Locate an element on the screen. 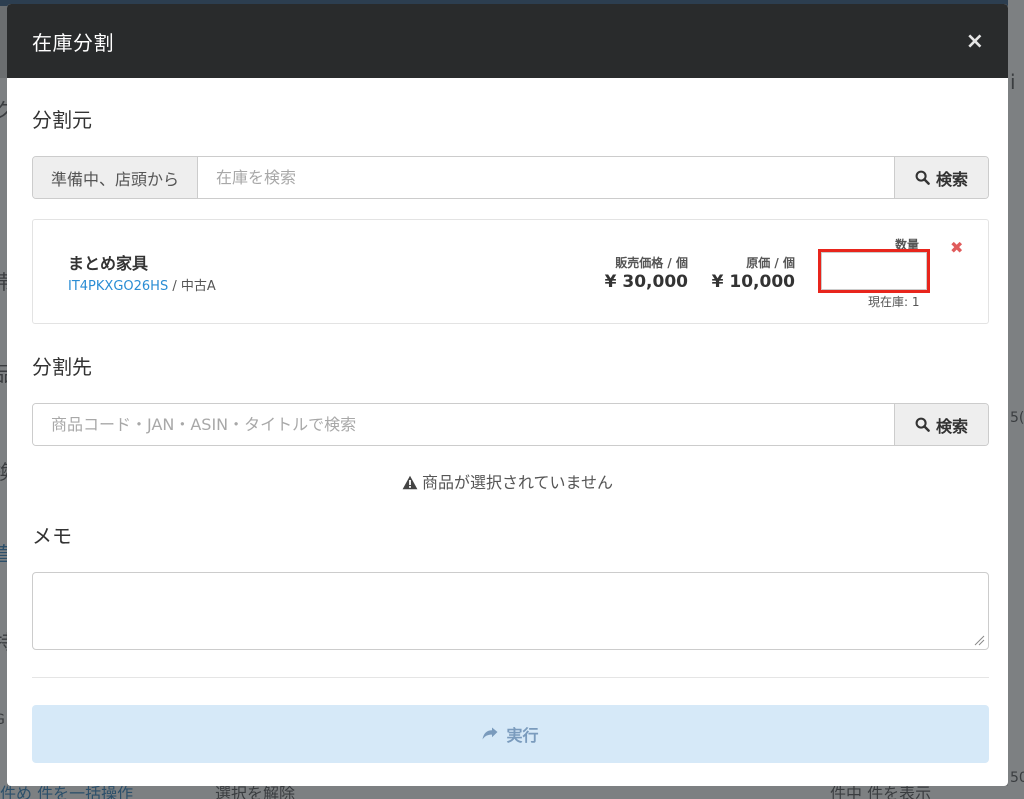  remove-item-icon: ✖ is located at coordinates (956, 247).